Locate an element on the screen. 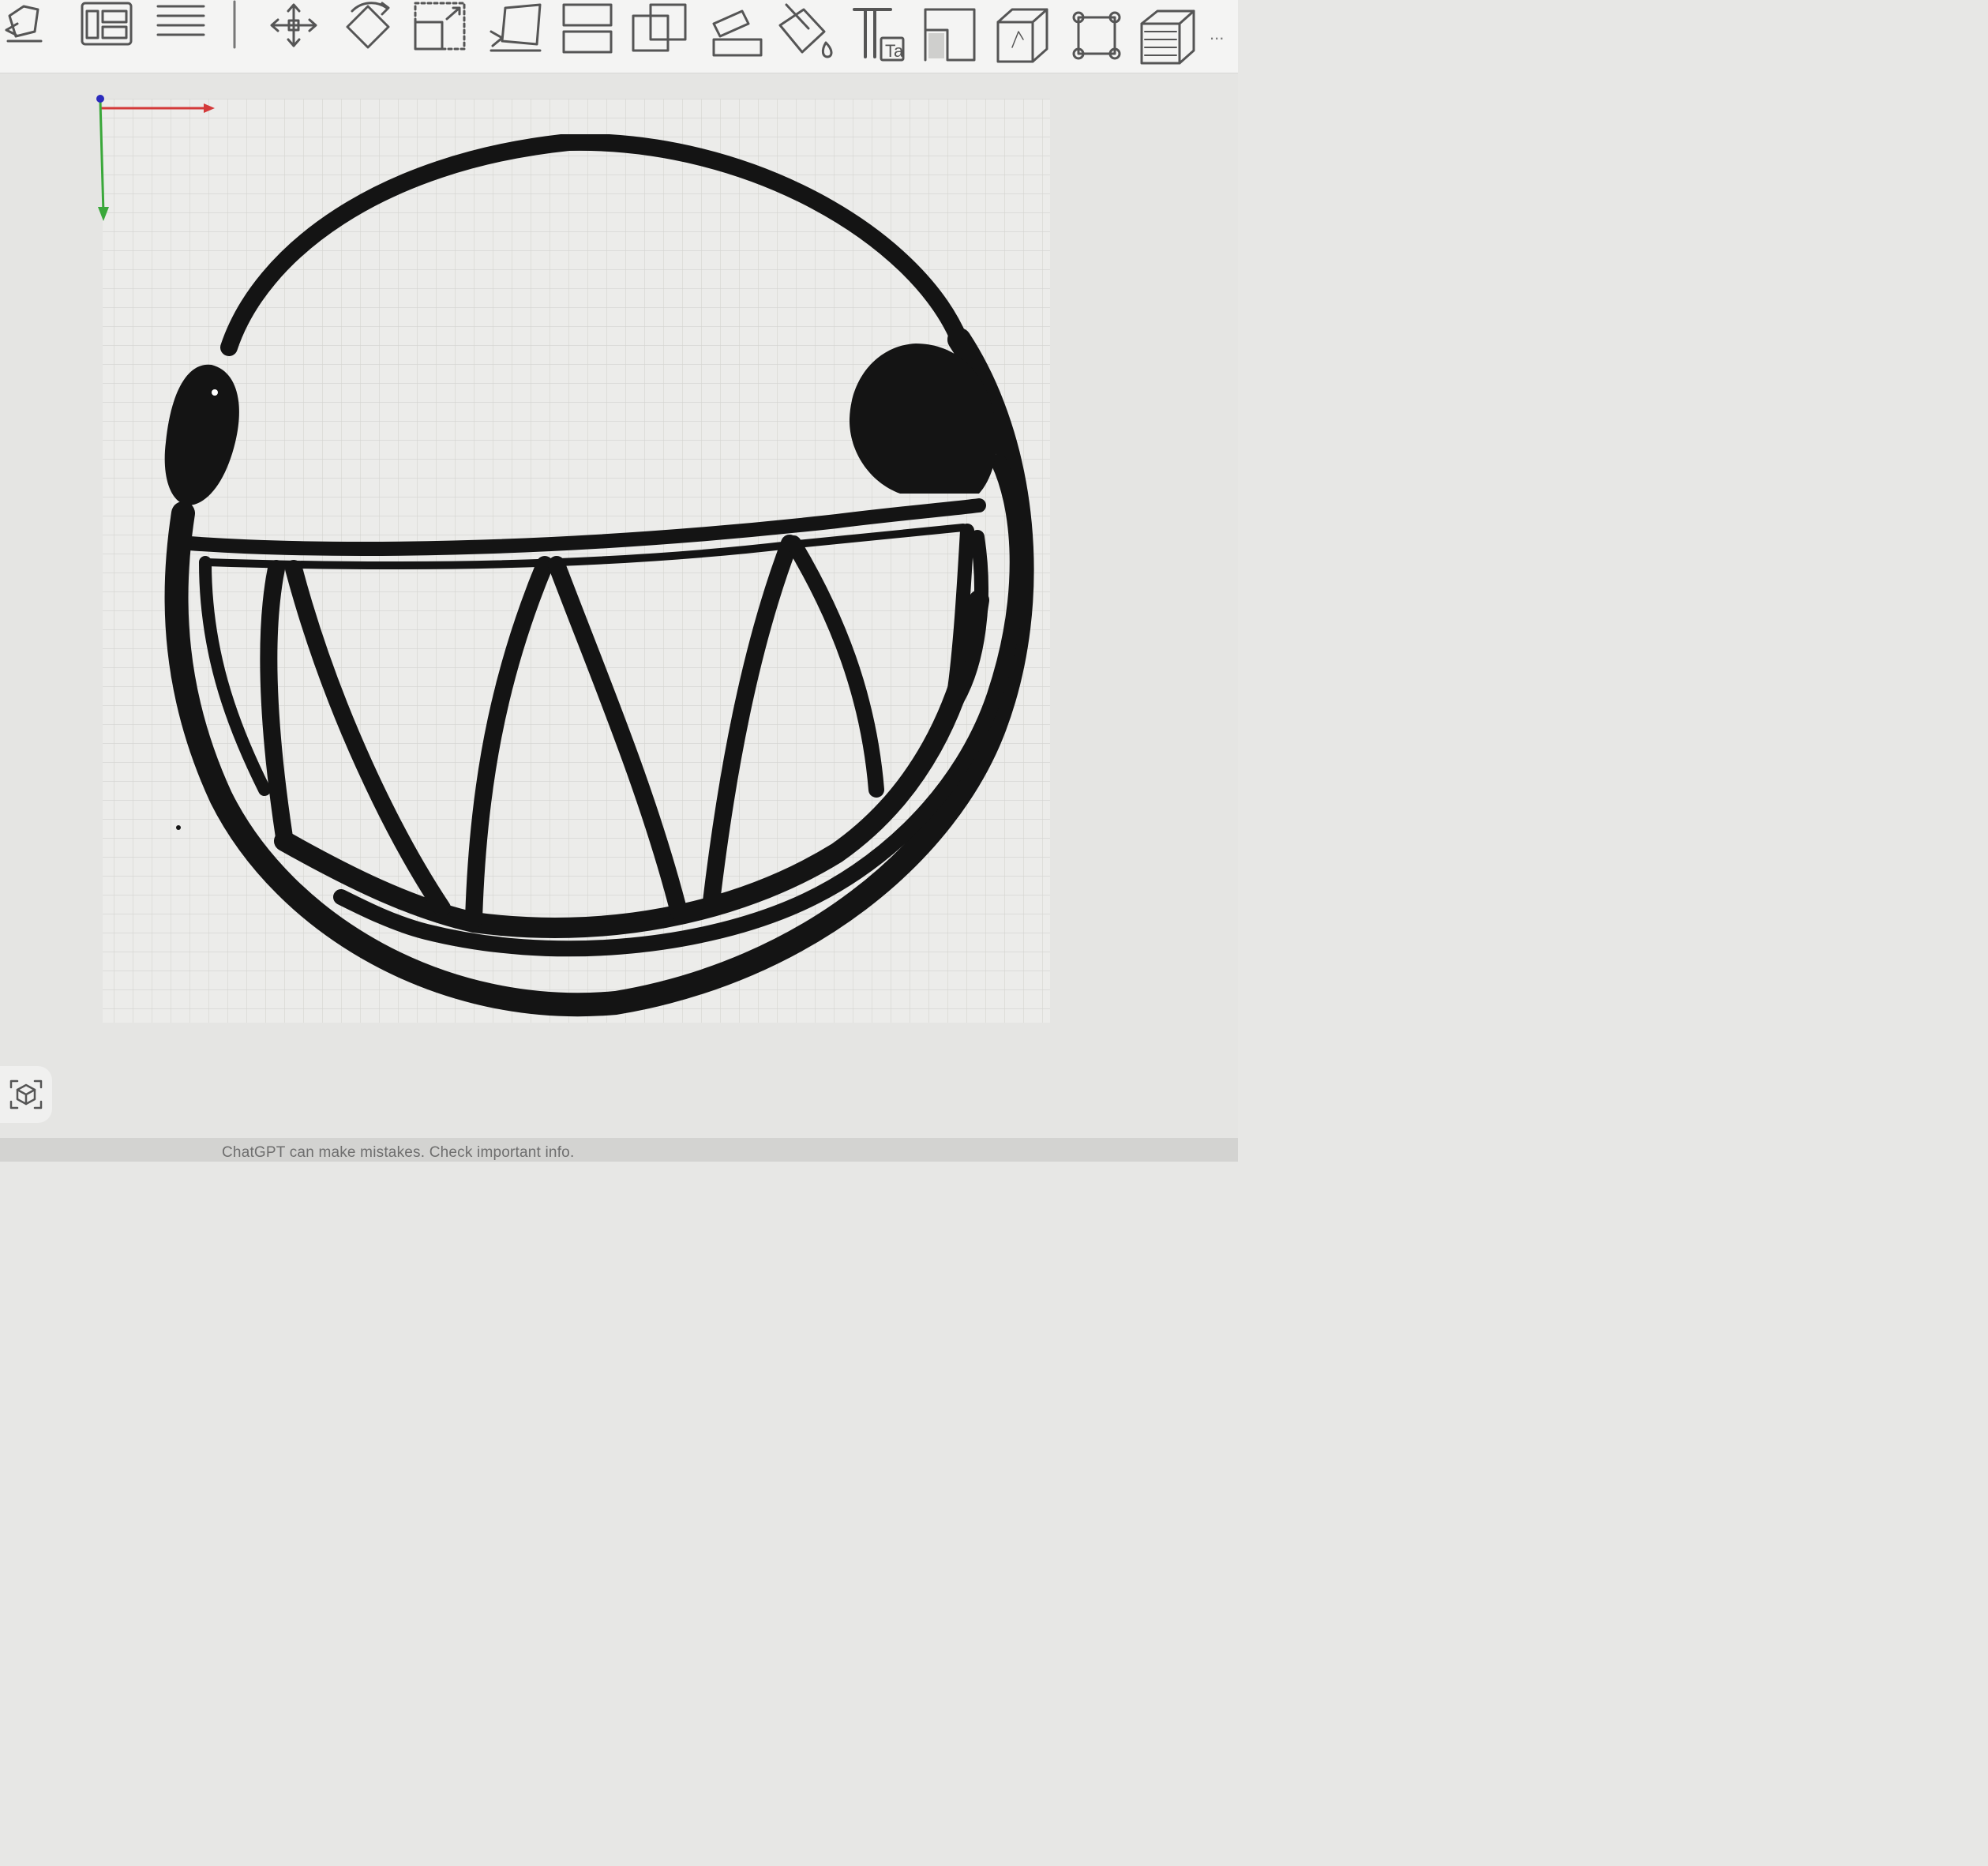 The image size is (1988, 1866). place-on-face-icon is located at coordinates (737, 33).